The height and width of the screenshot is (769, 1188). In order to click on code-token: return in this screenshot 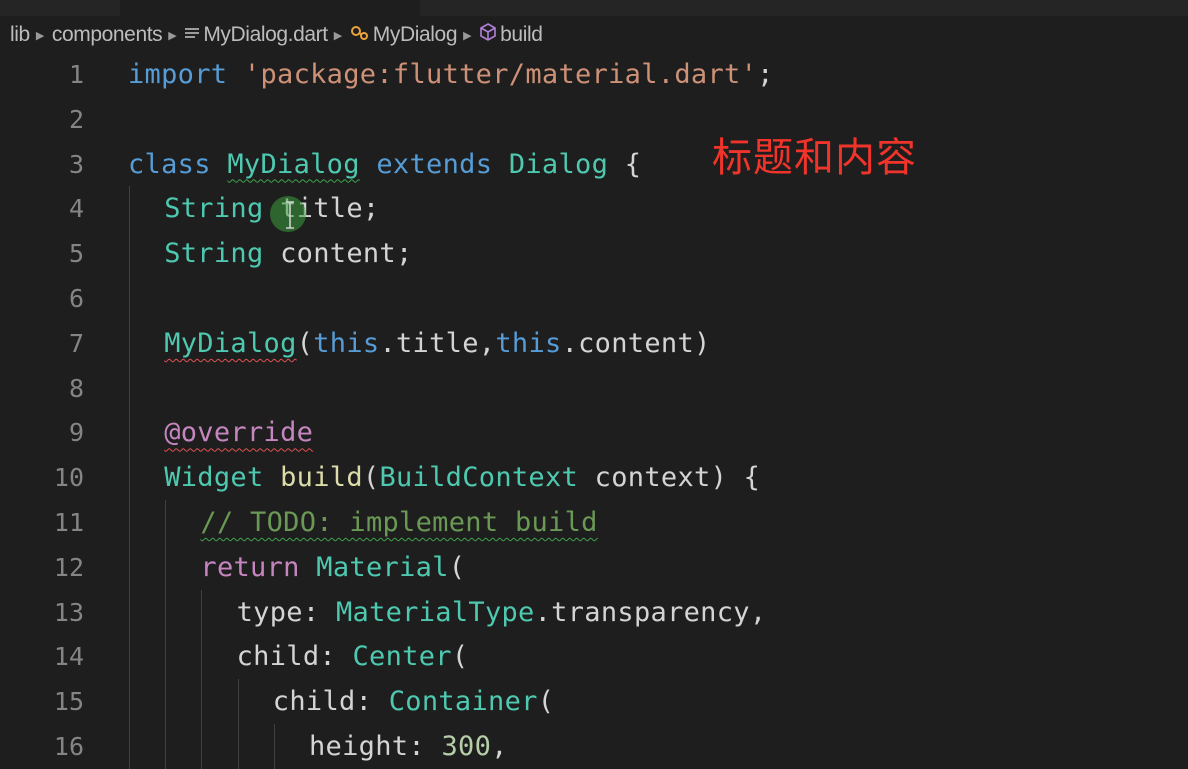, I will do `click(250, 567)`.